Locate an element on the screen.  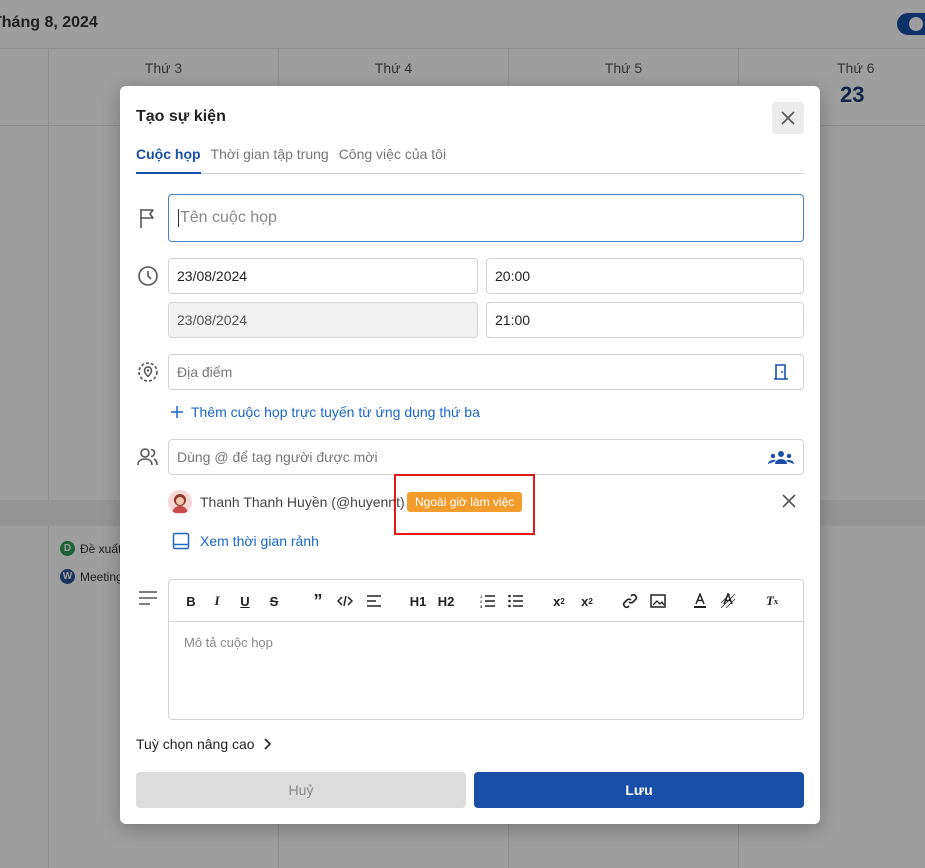
meeting-title-input: Tên cuộc họp is located at coordinates (486, 218).